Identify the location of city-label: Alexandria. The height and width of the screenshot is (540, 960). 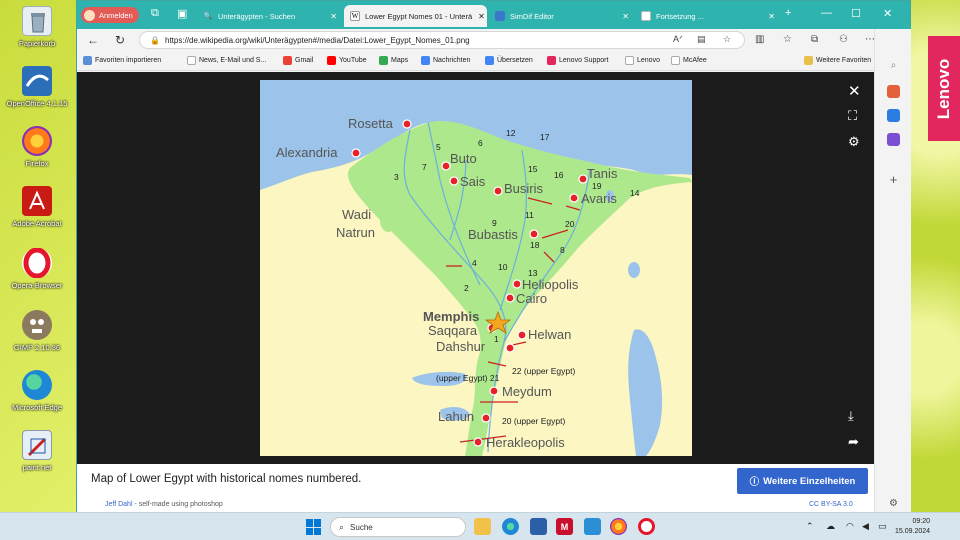
(307, 152).